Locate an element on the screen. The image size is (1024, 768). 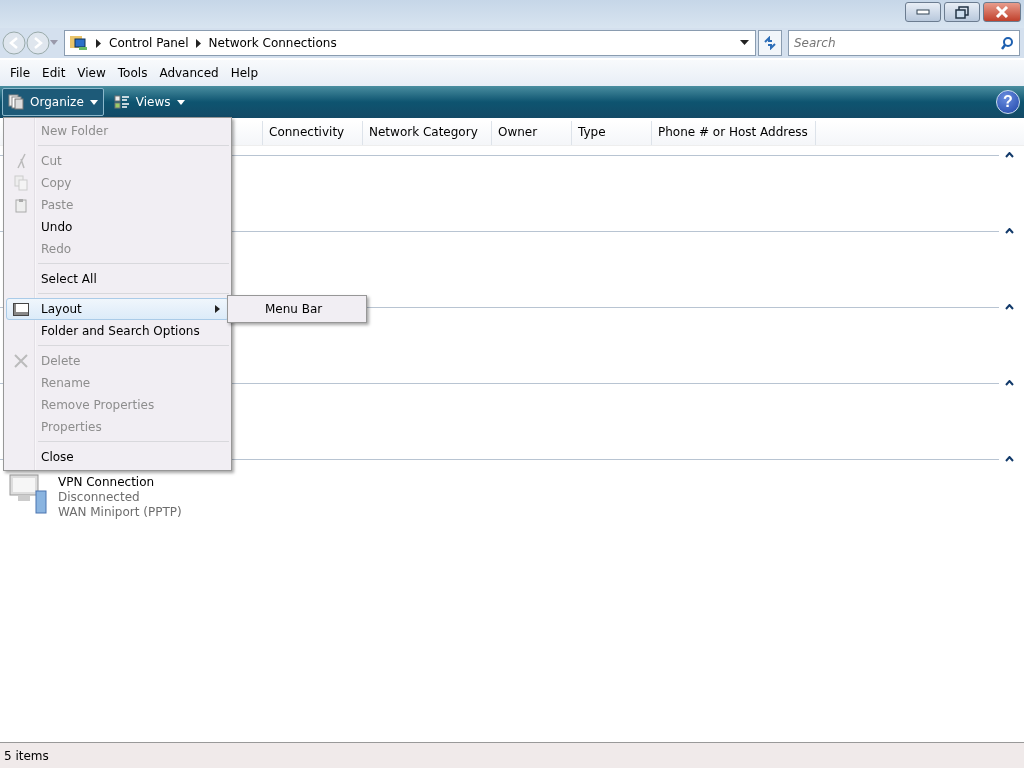
menu-item: Tools is located at coordinates (132, 73).